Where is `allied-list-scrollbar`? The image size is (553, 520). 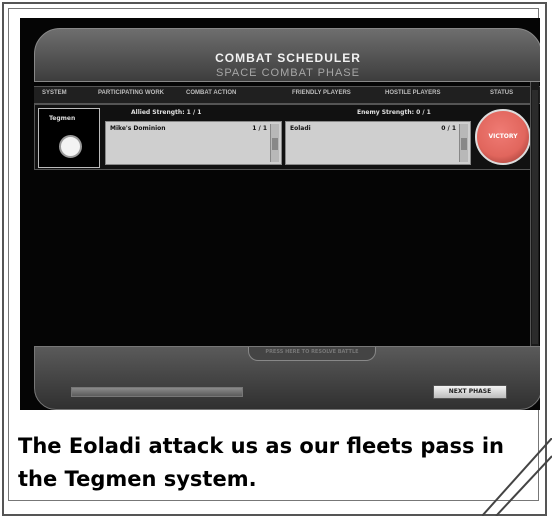 allied-list-scrollbar is located at coordinates (274, 143).